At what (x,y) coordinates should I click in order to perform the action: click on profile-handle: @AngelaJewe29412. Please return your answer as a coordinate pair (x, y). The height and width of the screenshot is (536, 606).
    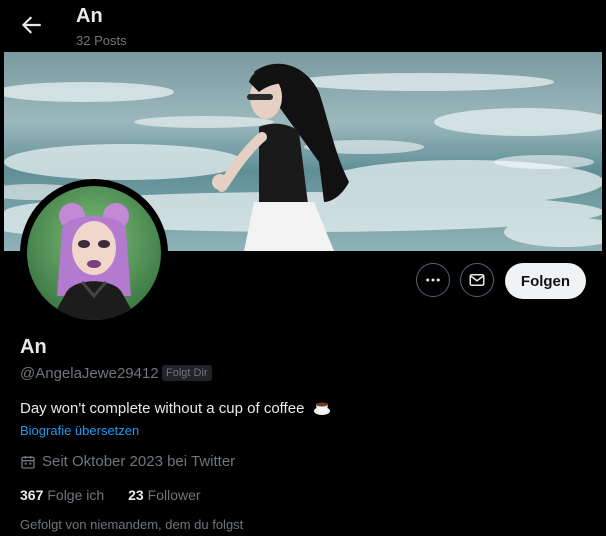
    Looking at the image, I should click on (89, 373).